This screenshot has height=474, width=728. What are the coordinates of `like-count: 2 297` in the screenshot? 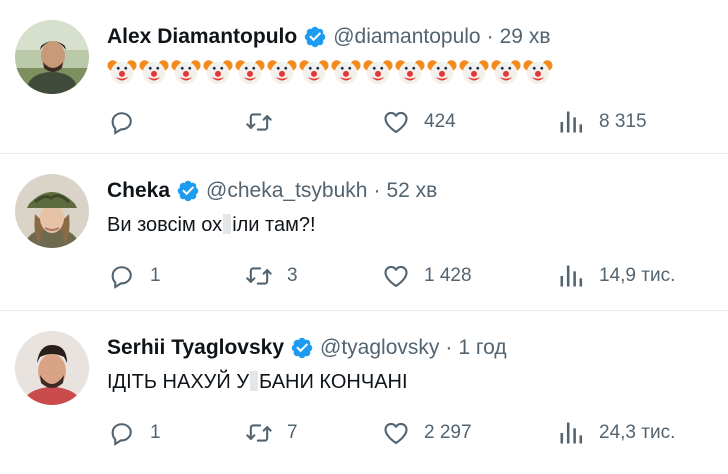 It's located at (448, 432).